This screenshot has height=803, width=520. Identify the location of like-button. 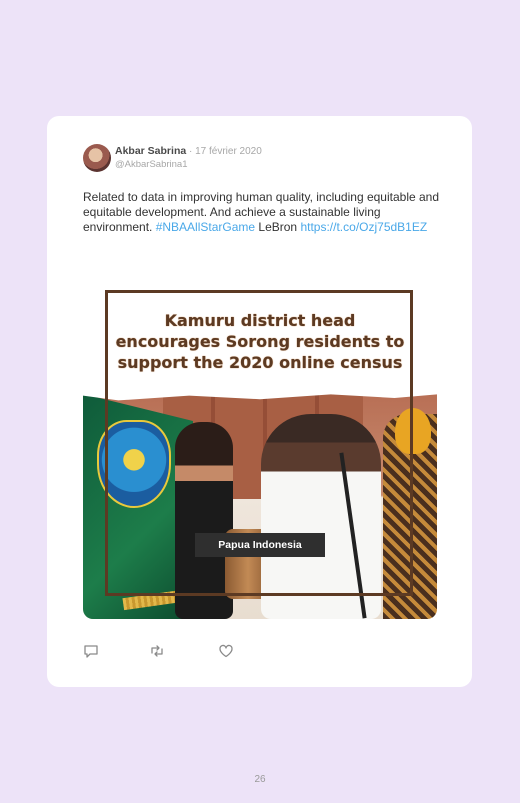
(226, 651).